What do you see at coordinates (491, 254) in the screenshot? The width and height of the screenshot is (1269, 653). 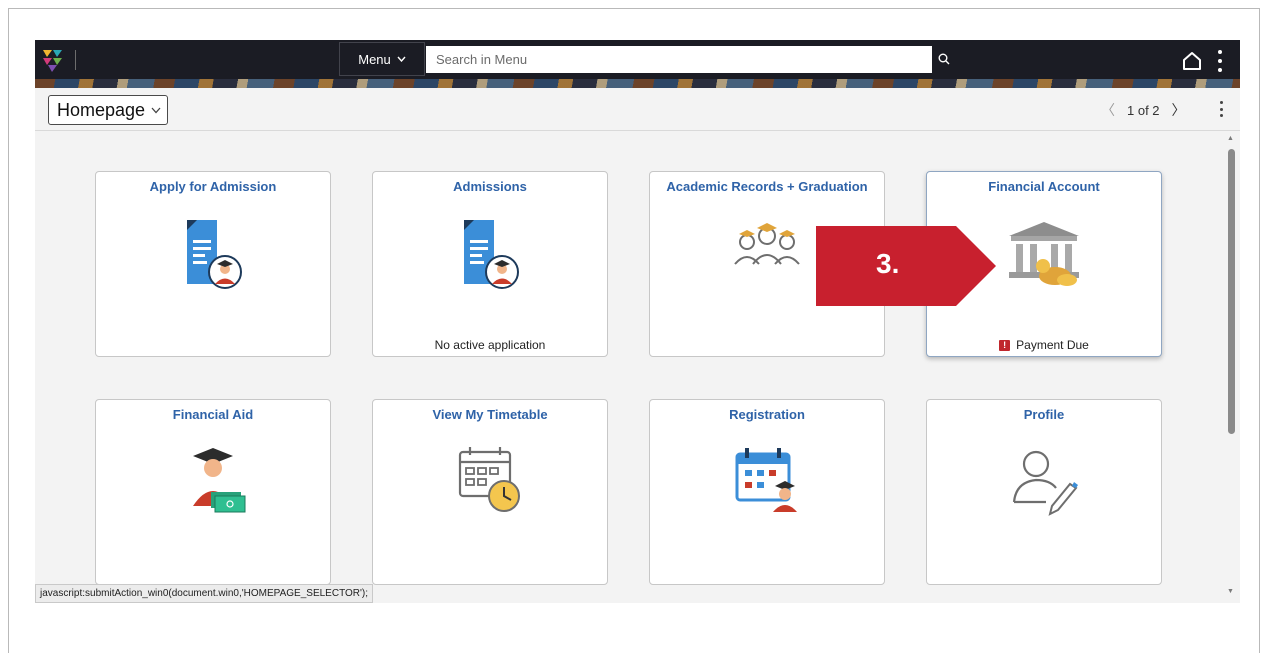 I see `admissions-icon` at bounding box center [491, 254].